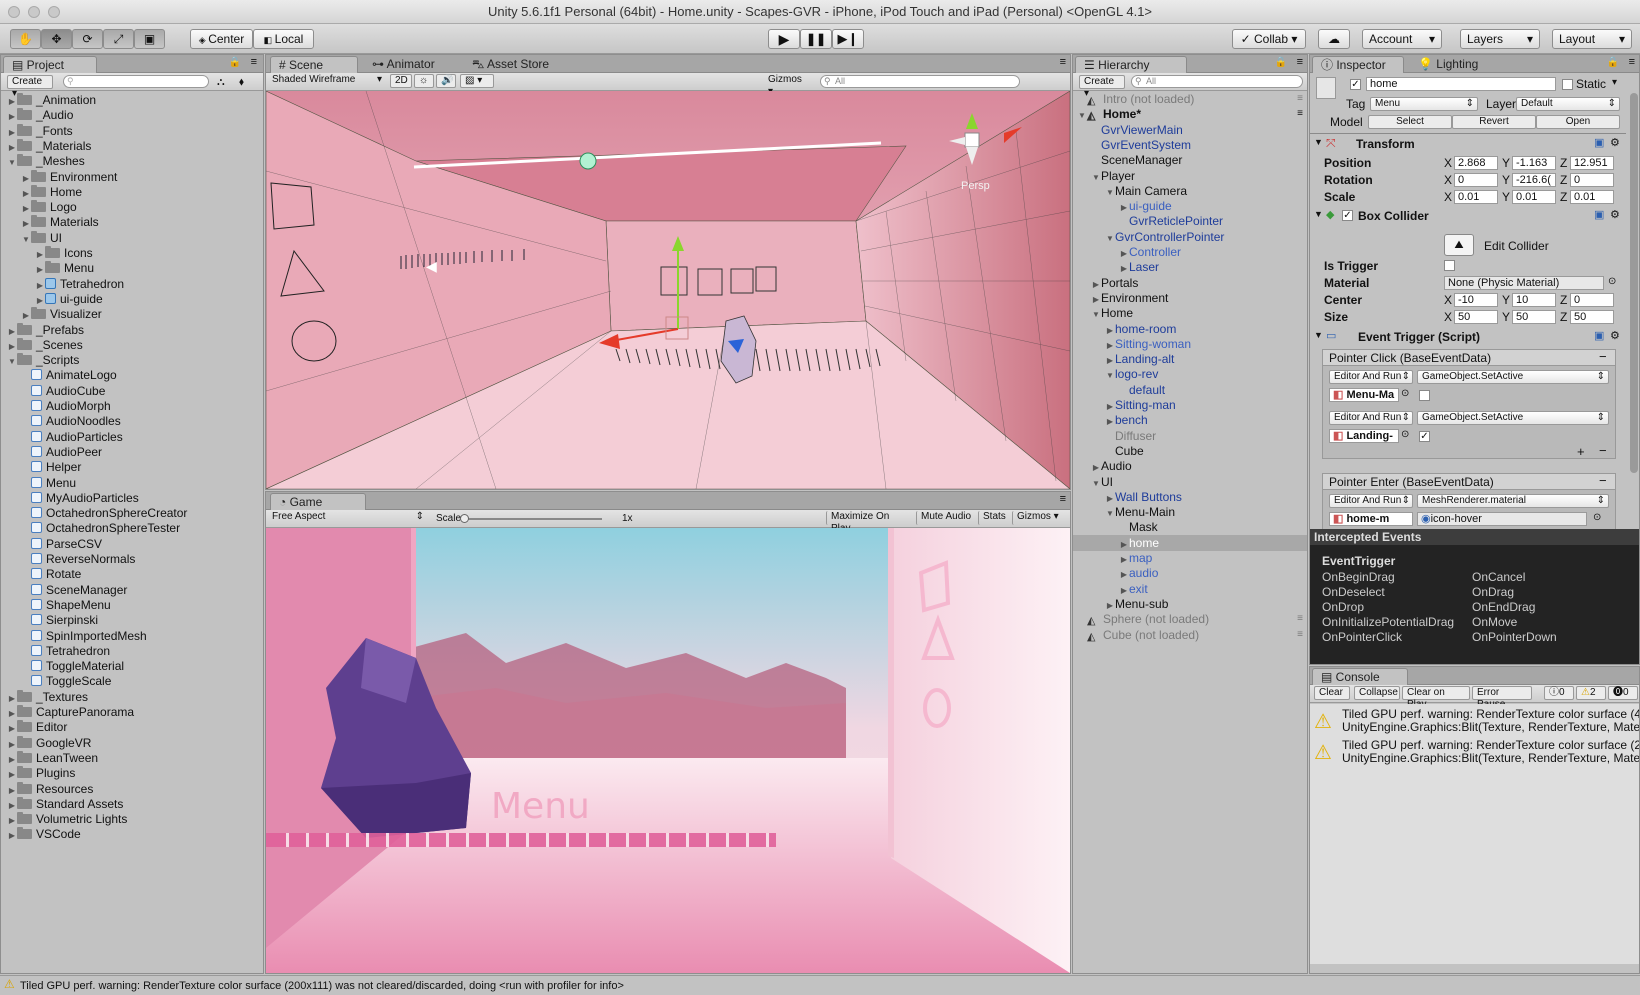 Image resolution: width=1640 pixels, height=995 pixels. Describe the element at coordinates (87, 39) in the screenshot. I see `rotate-tool-button: ⟳` at that location.